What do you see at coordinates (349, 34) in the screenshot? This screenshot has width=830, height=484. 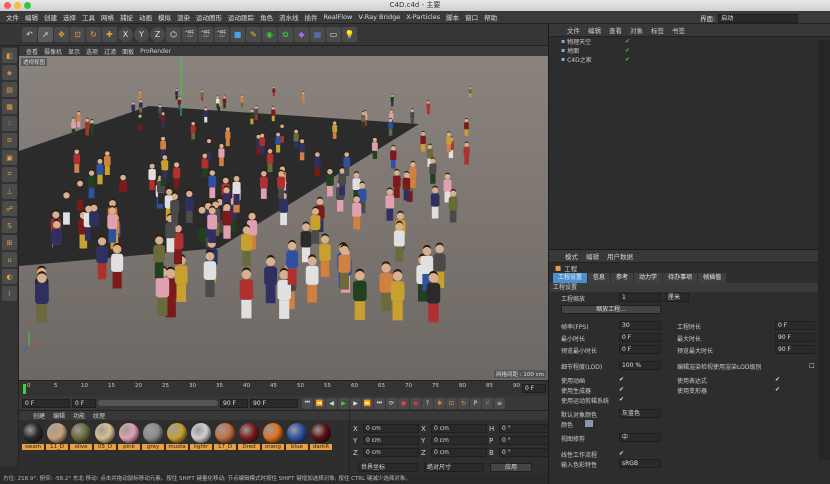 I see `light-icon: 💡` at bounding box center [349, 34].